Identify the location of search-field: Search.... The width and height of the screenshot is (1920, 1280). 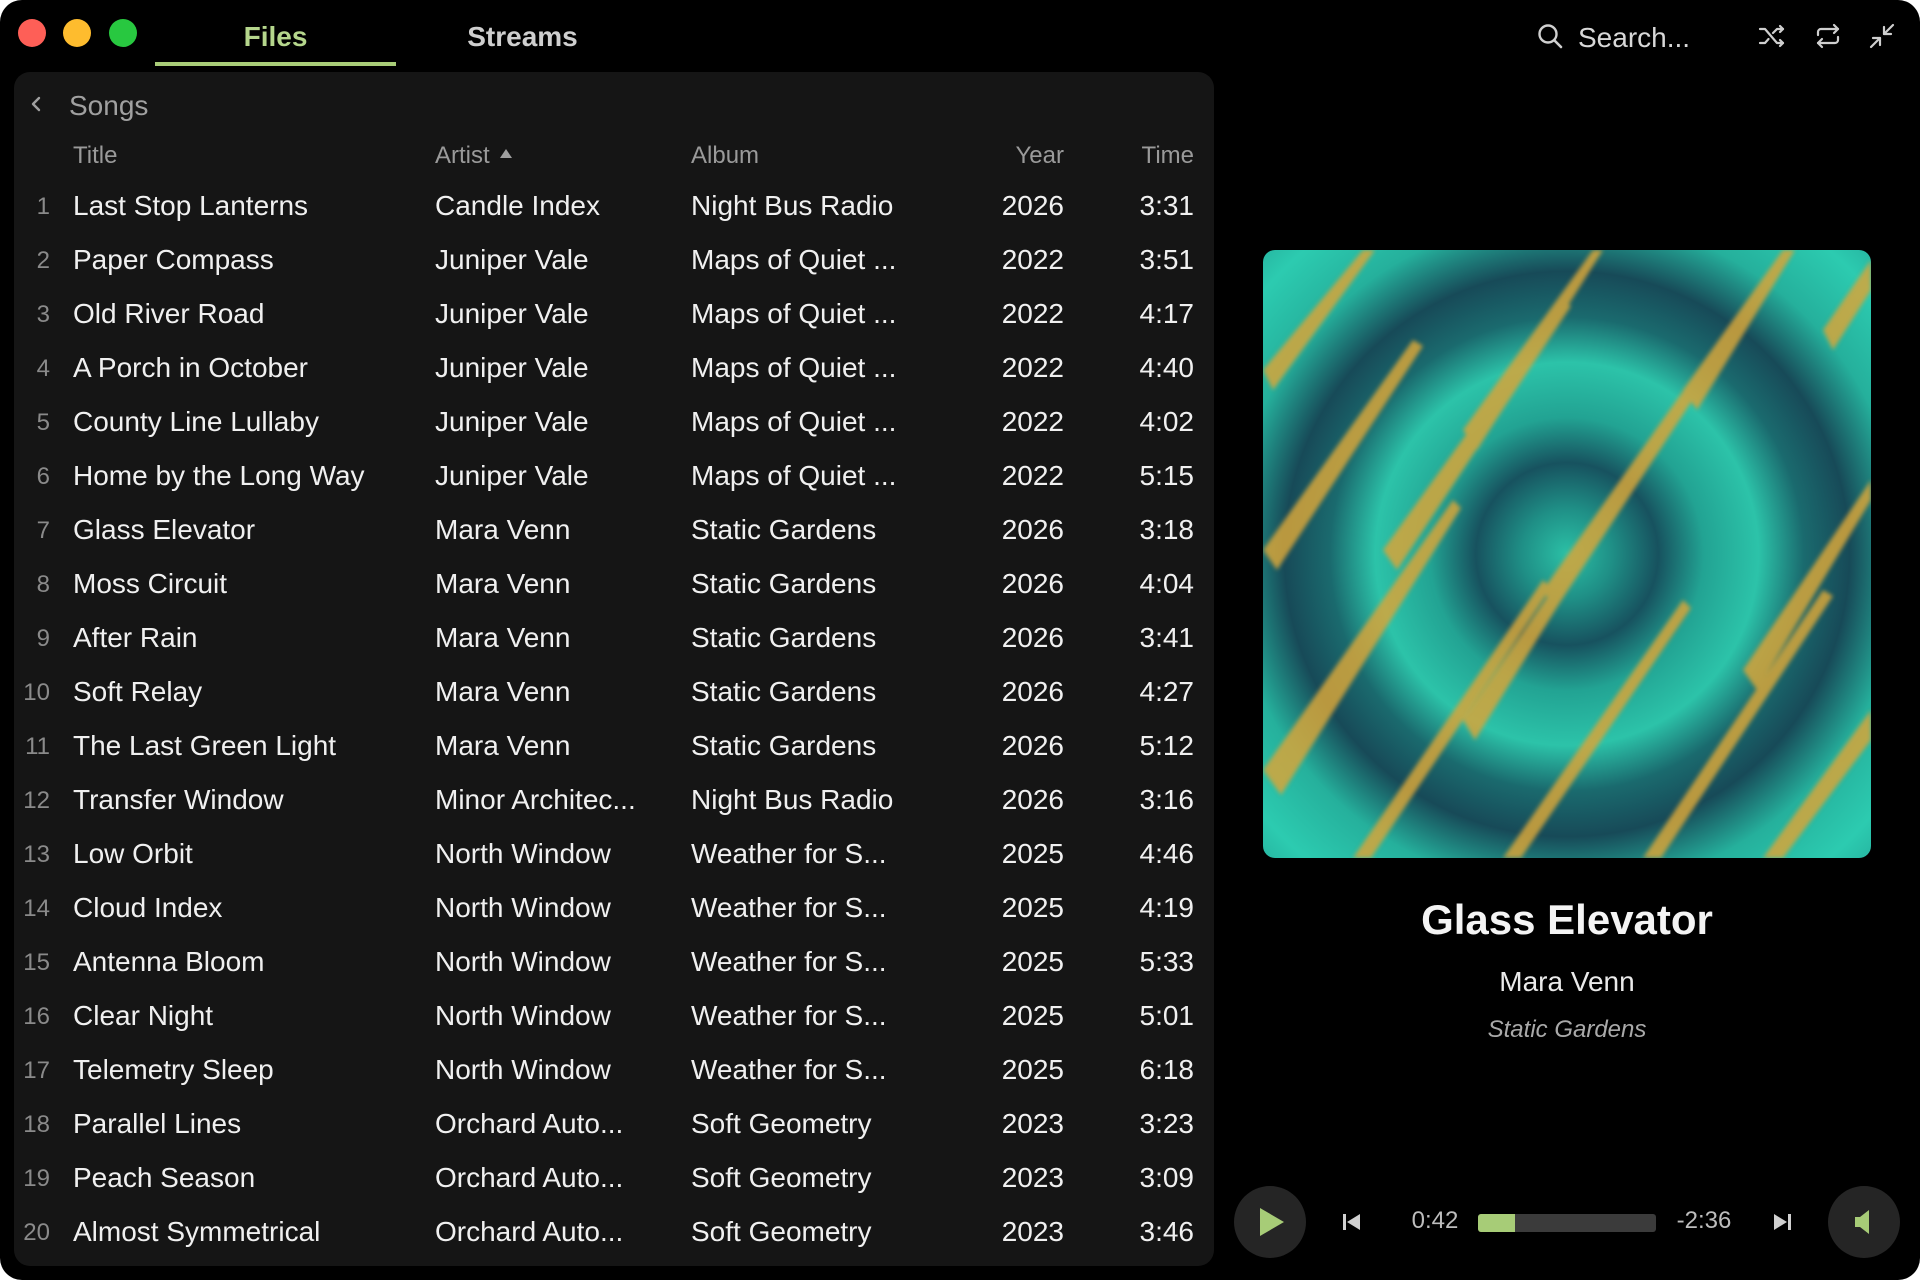
(1613, 38).